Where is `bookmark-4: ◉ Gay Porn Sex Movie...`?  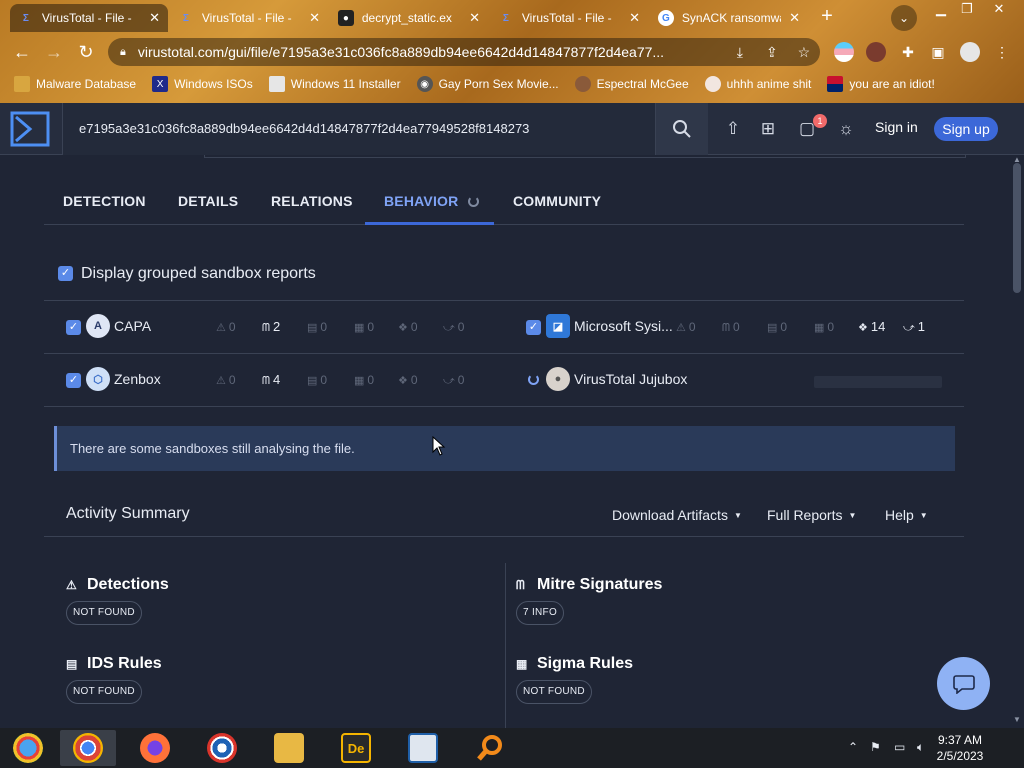
bookmark-4: ◉ Gay Porn Sex Movie... is located at coordinates (487, 84).